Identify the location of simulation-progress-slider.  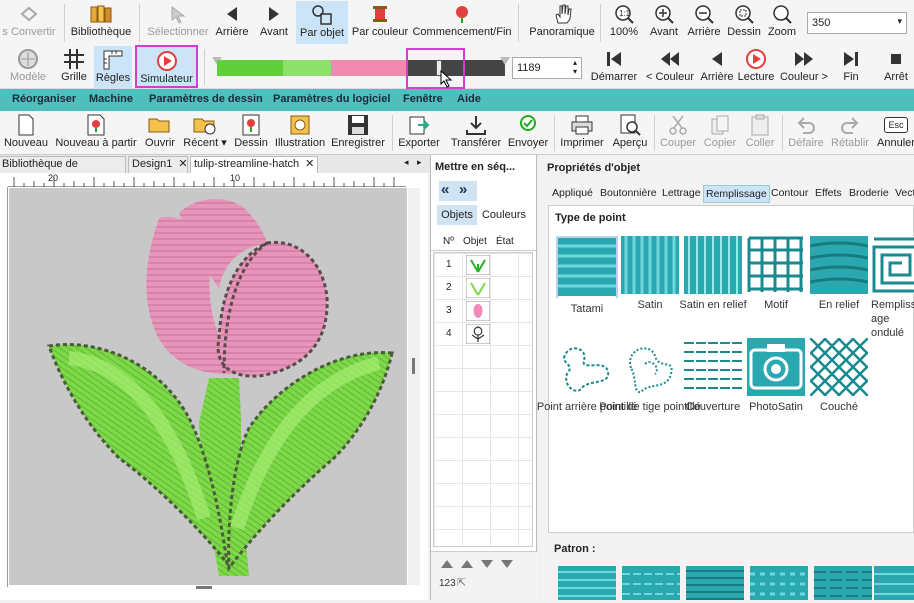
(361, 68).